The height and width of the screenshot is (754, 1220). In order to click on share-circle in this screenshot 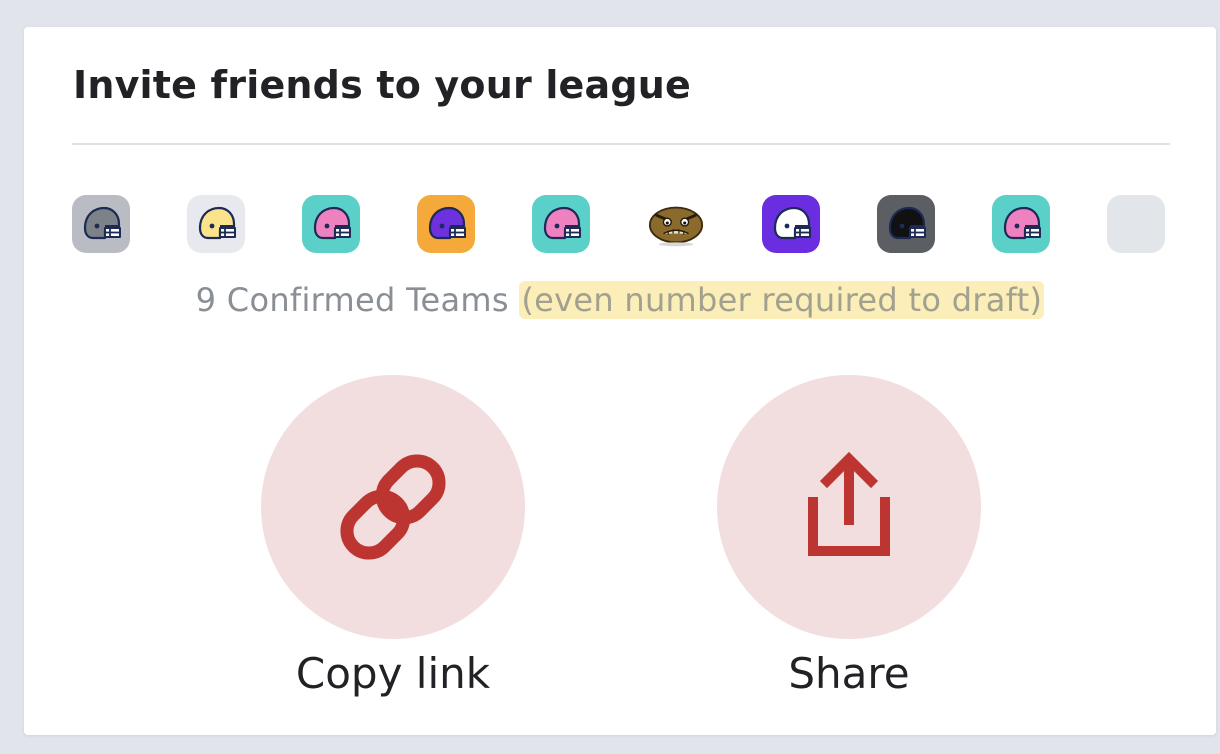, I will do `click(849, 507)`.